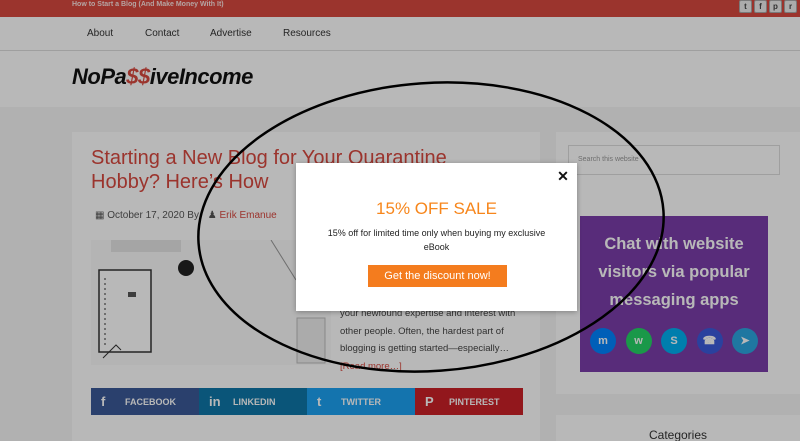 This screenshot has width=800, height=441. I want to click on close-icon: ✕, so click(563, 176).